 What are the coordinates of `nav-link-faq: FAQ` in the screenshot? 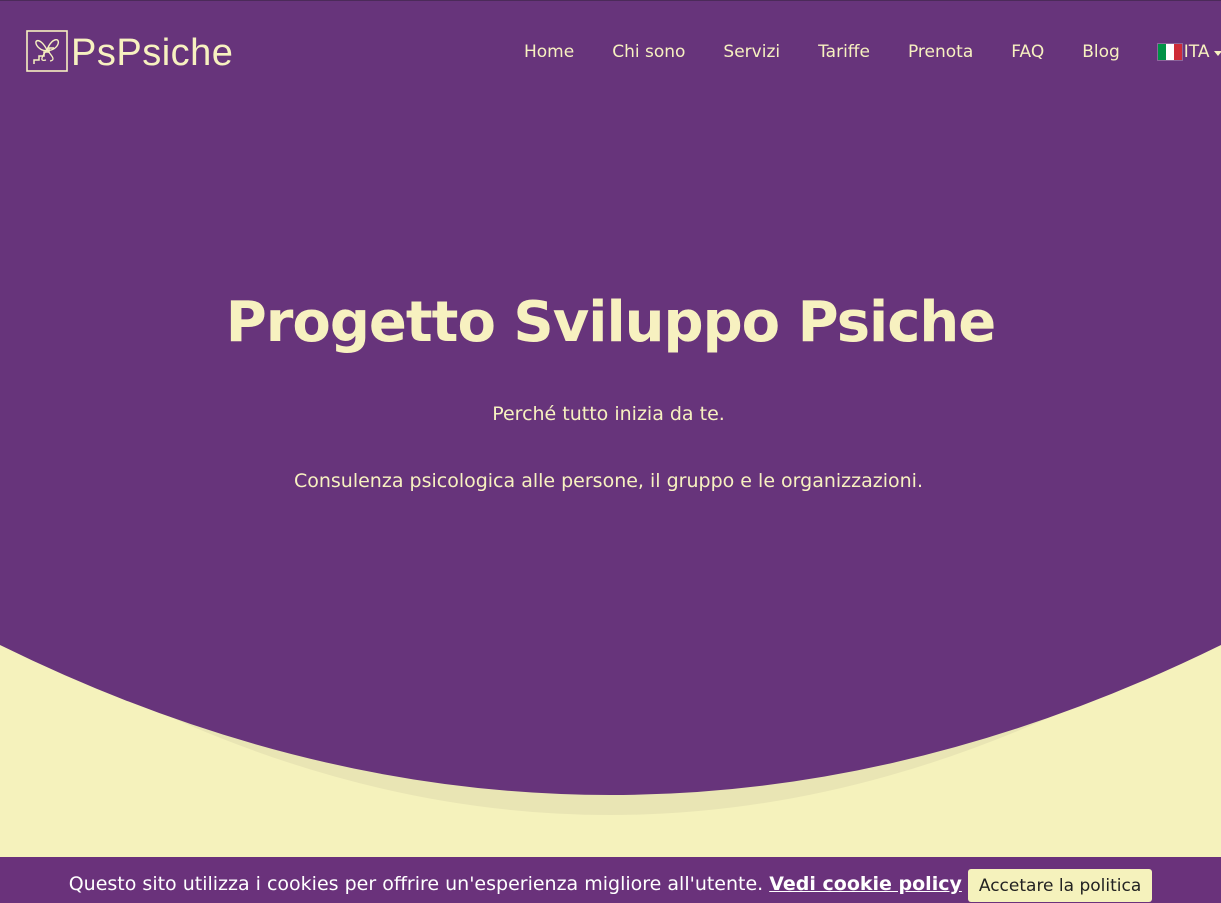 It's located at (1027, 52).